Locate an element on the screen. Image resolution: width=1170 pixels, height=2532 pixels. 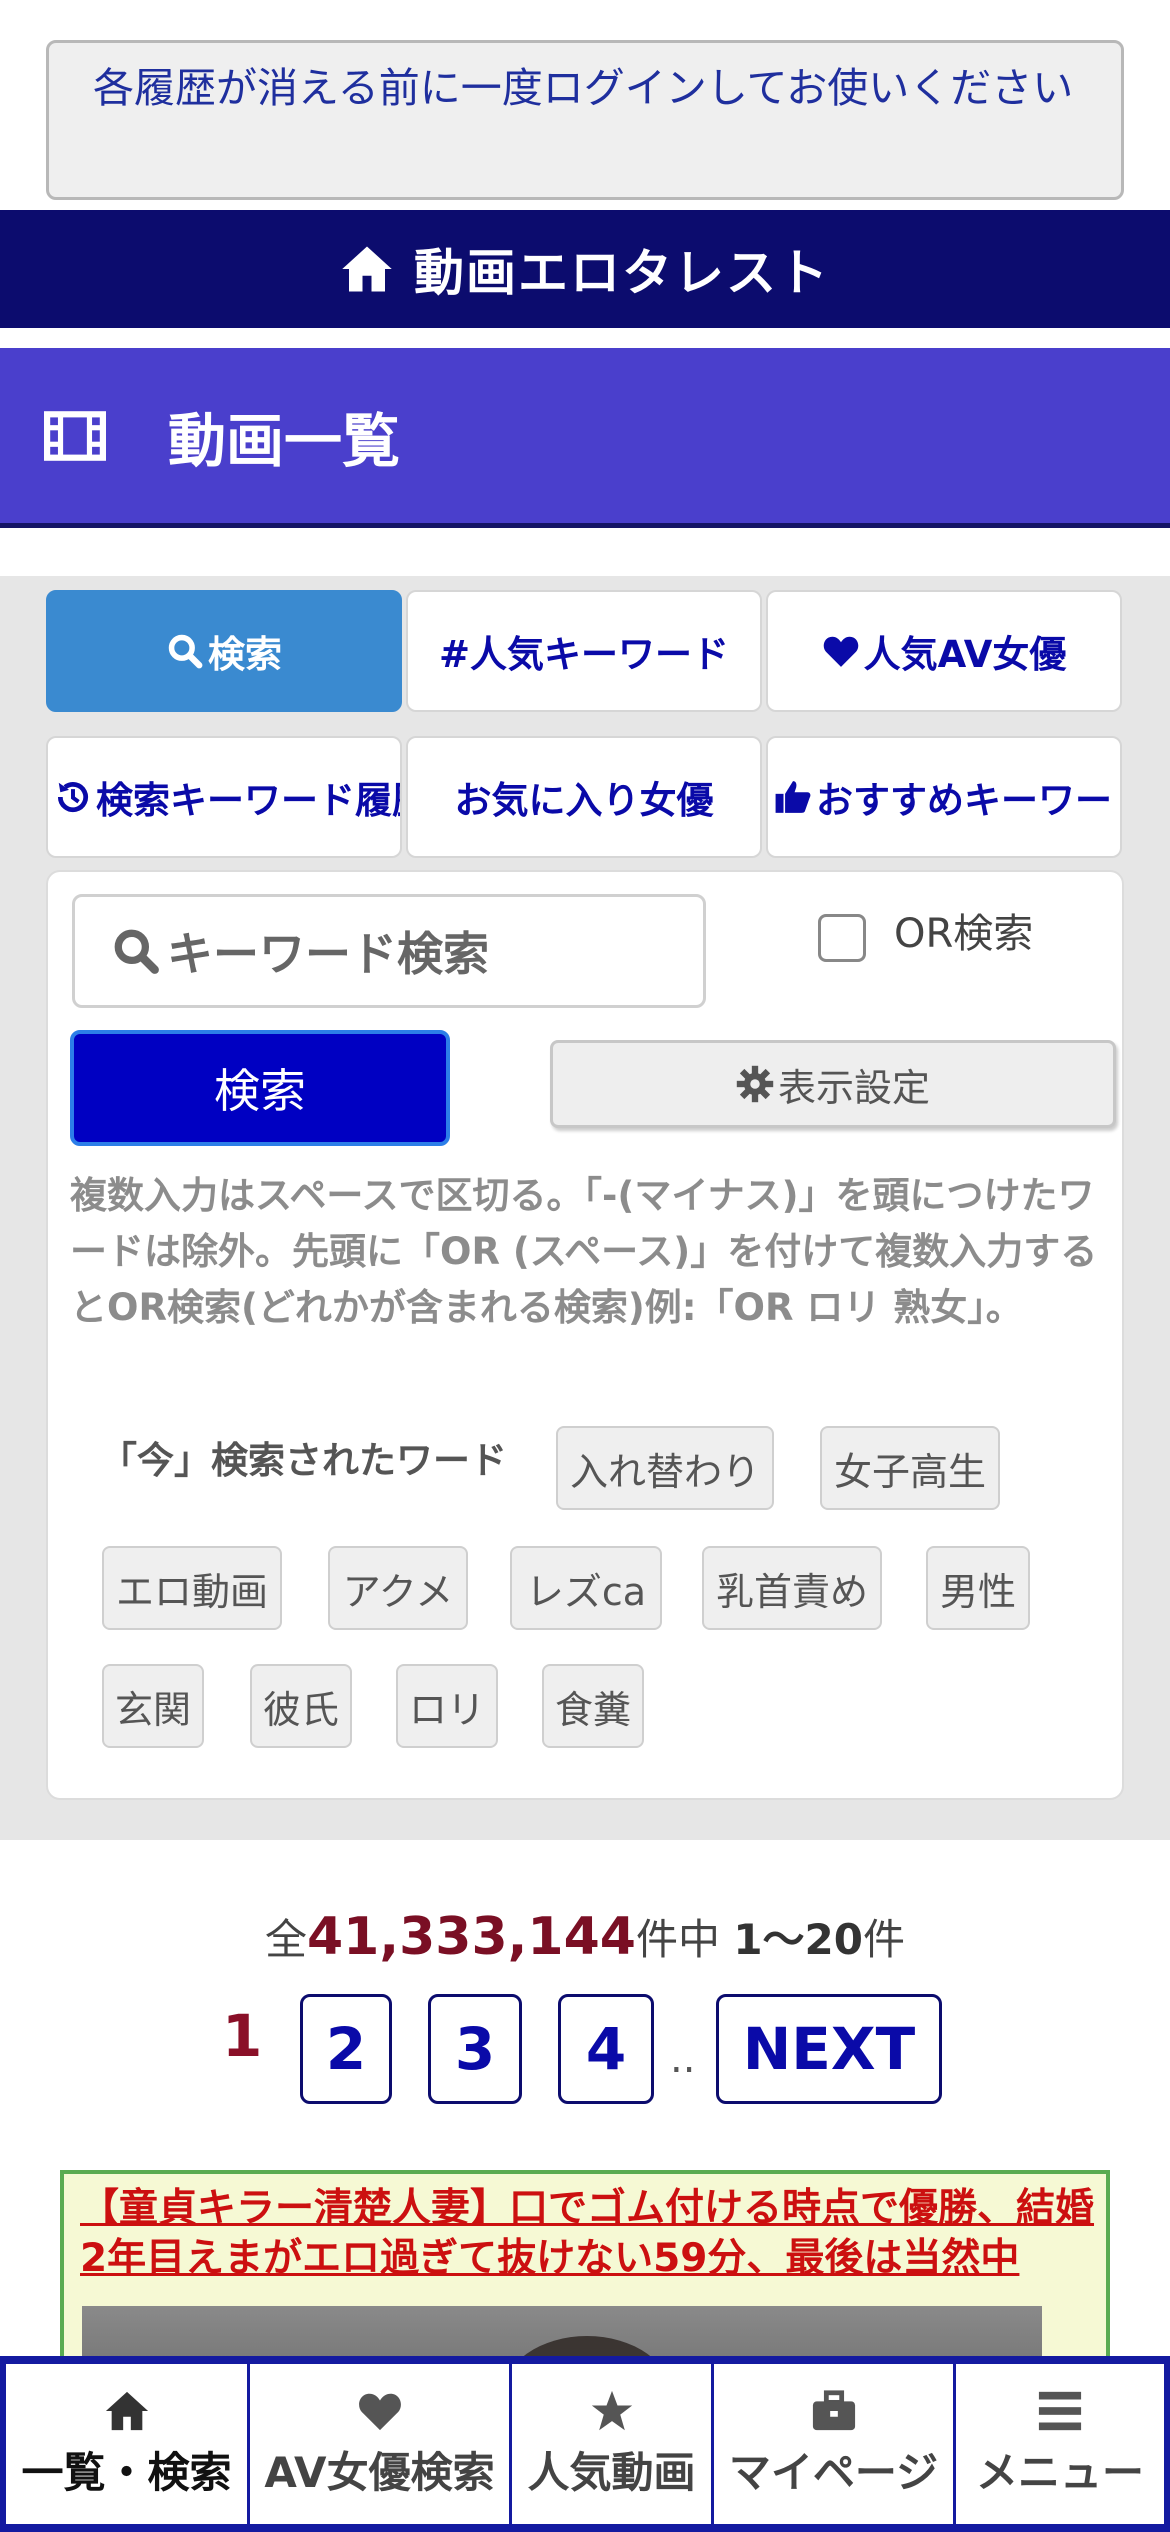
or-search-toggle: OR検索 is located at coordinates (925, 930).